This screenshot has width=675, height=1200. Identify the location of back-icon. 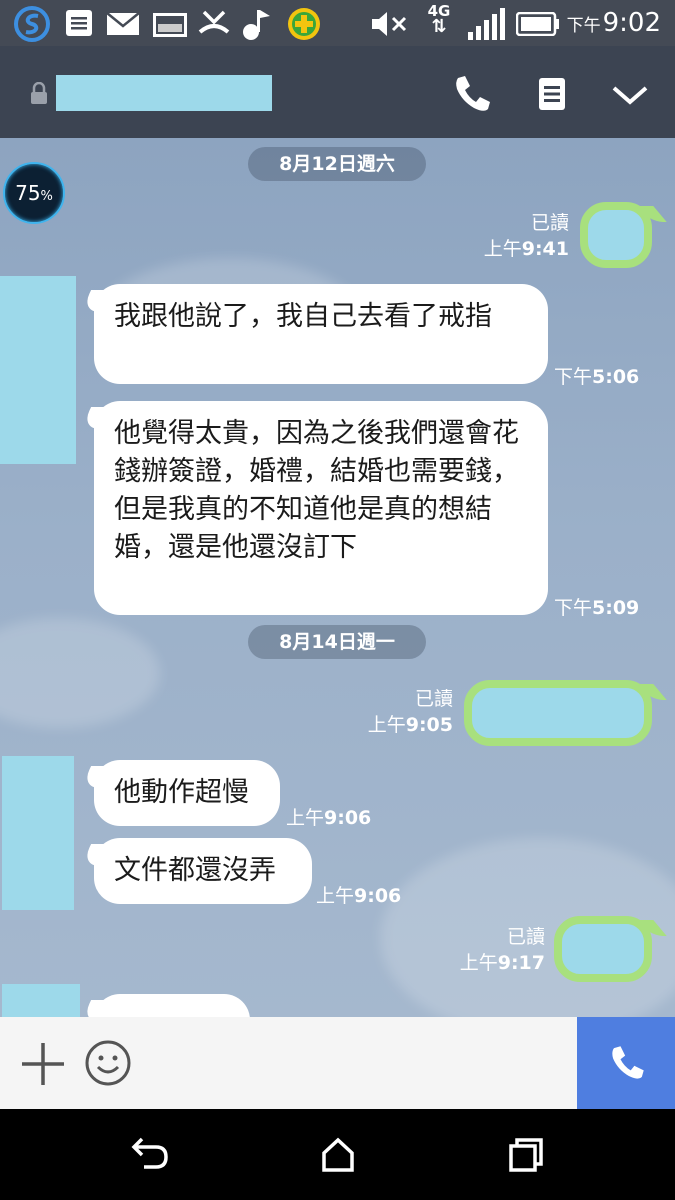
(149, 1155).